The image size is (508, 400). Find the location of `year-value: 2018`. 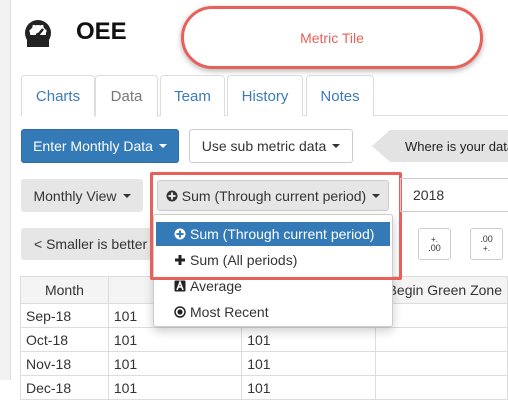

year-value: 2018 is located at coordinates (429, 195).